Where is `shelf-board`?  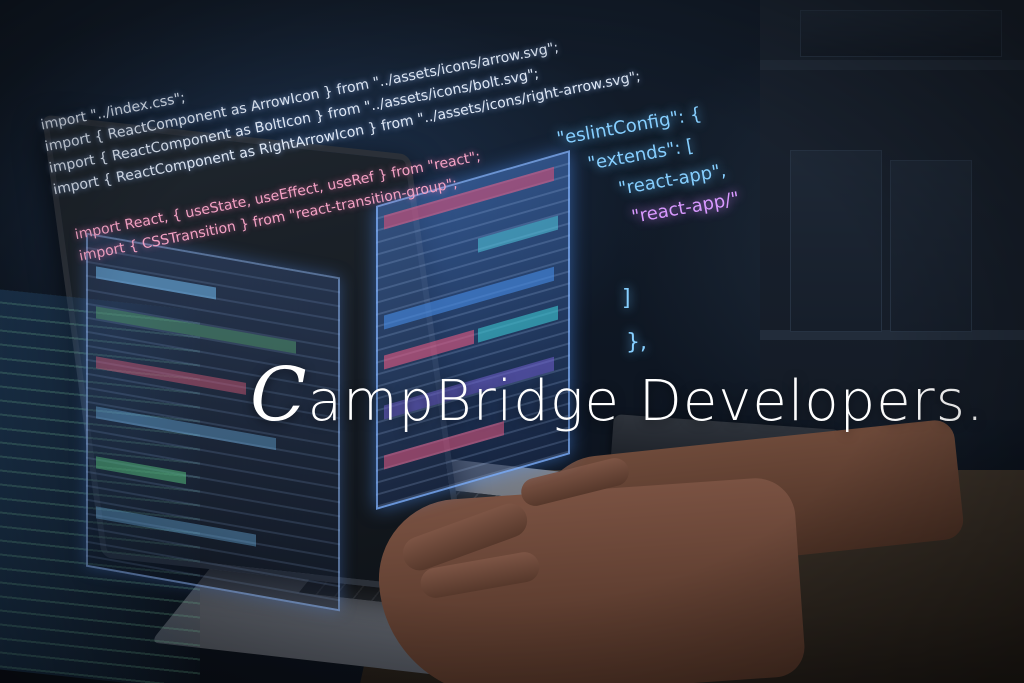 shelf-board is located at coordinates (892, 65).